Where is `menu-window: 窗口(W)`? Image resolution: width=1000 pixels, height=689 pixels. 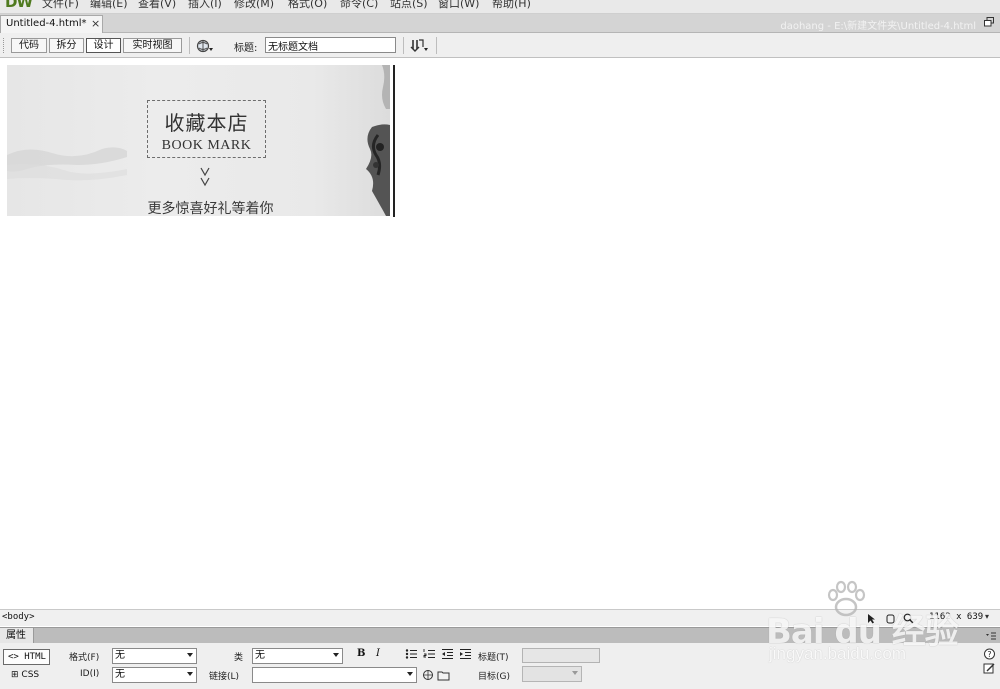 menu-window: 窗口(W) is located at coordinates (458, 5).